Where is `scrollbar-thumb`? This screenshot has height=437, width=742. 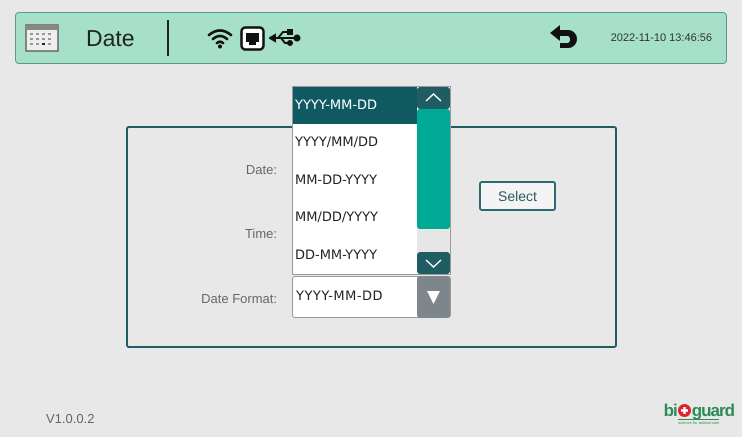 scrollbar-thumb is located at coordinates (433, 169).